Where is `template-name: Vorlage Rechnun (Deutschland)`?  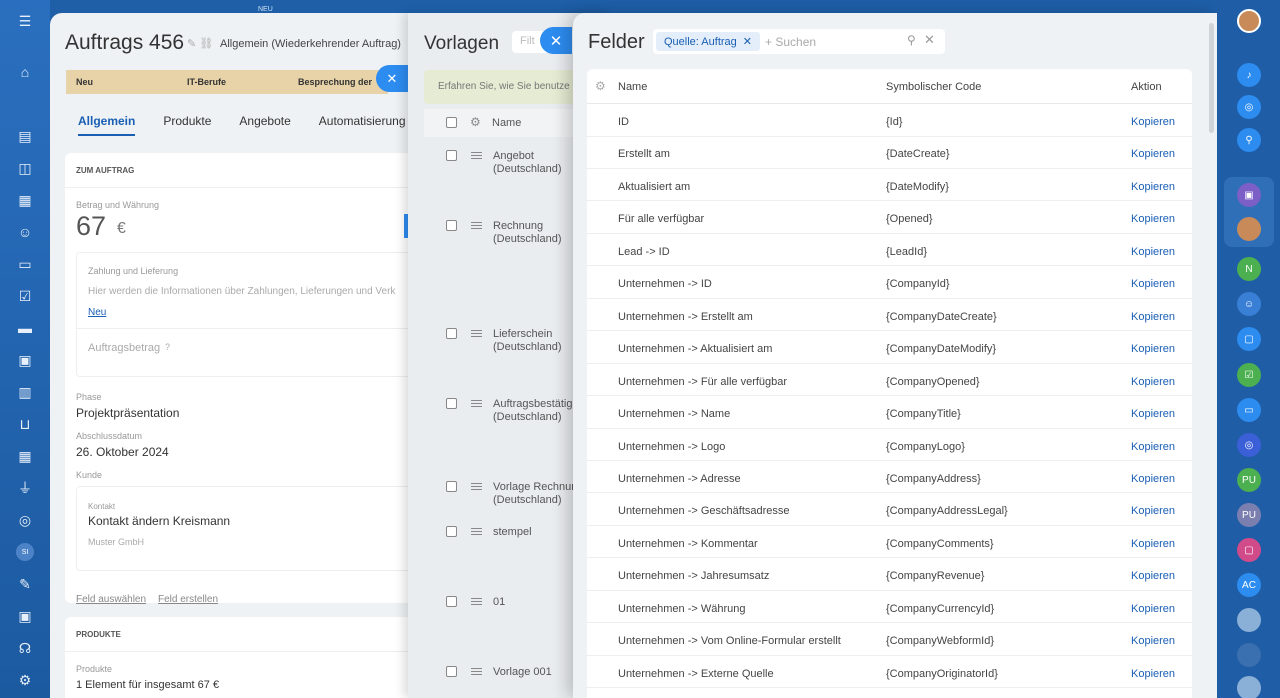
template-name: Vorlage Rechnun (Deutschland) is located at coordinates (535, 494).